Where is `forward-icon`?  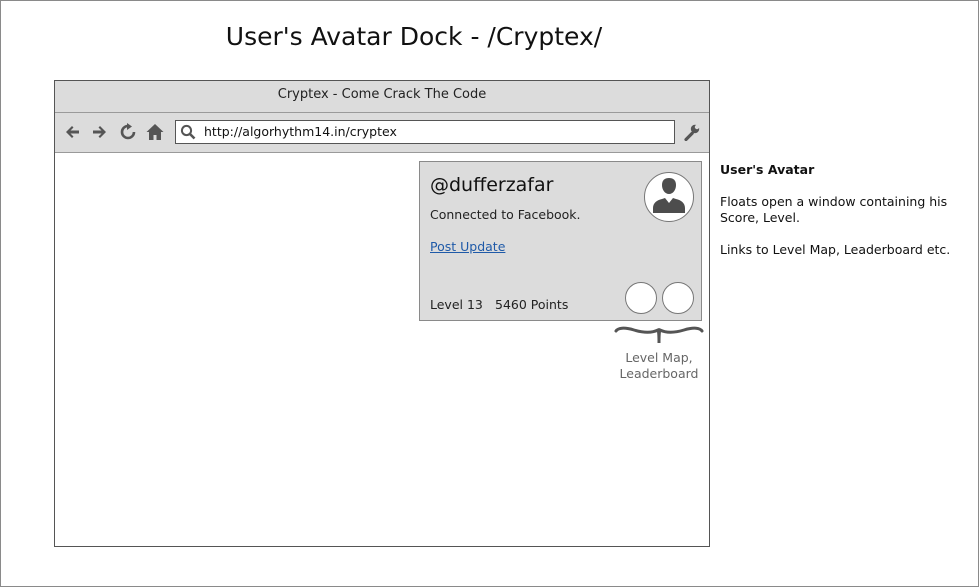
forward-icon is located at coordinates (99, 132).